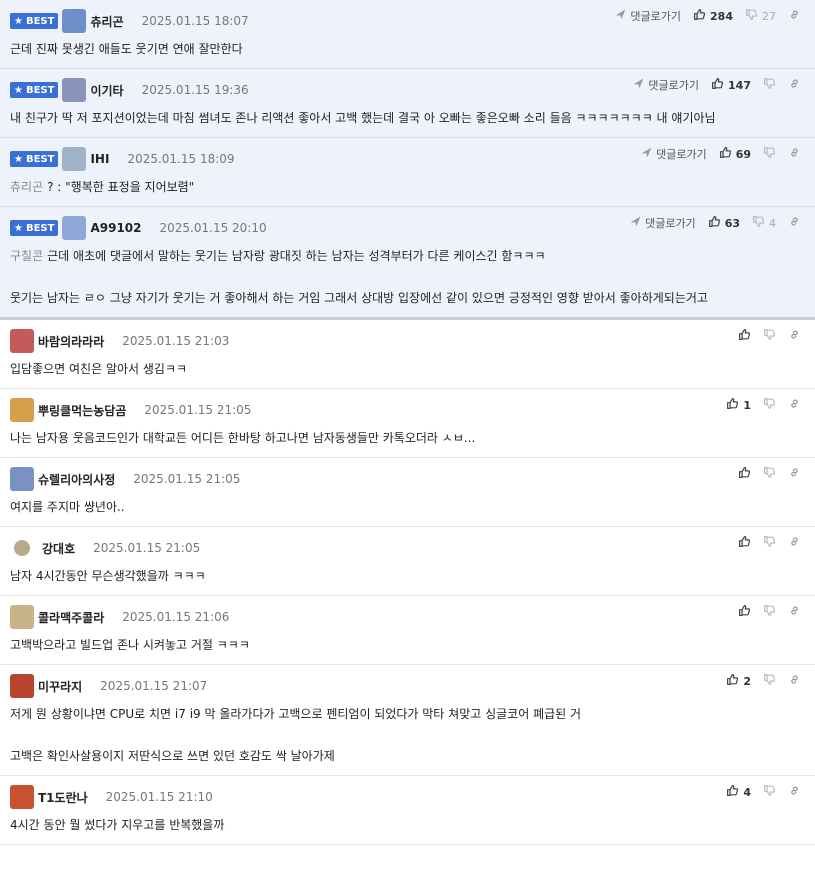 This screenshot has height=878, width=815. I want to click on comment-text: 츄리곤 ? : "행복한 표정을 지어보렴", so click(407, 187).